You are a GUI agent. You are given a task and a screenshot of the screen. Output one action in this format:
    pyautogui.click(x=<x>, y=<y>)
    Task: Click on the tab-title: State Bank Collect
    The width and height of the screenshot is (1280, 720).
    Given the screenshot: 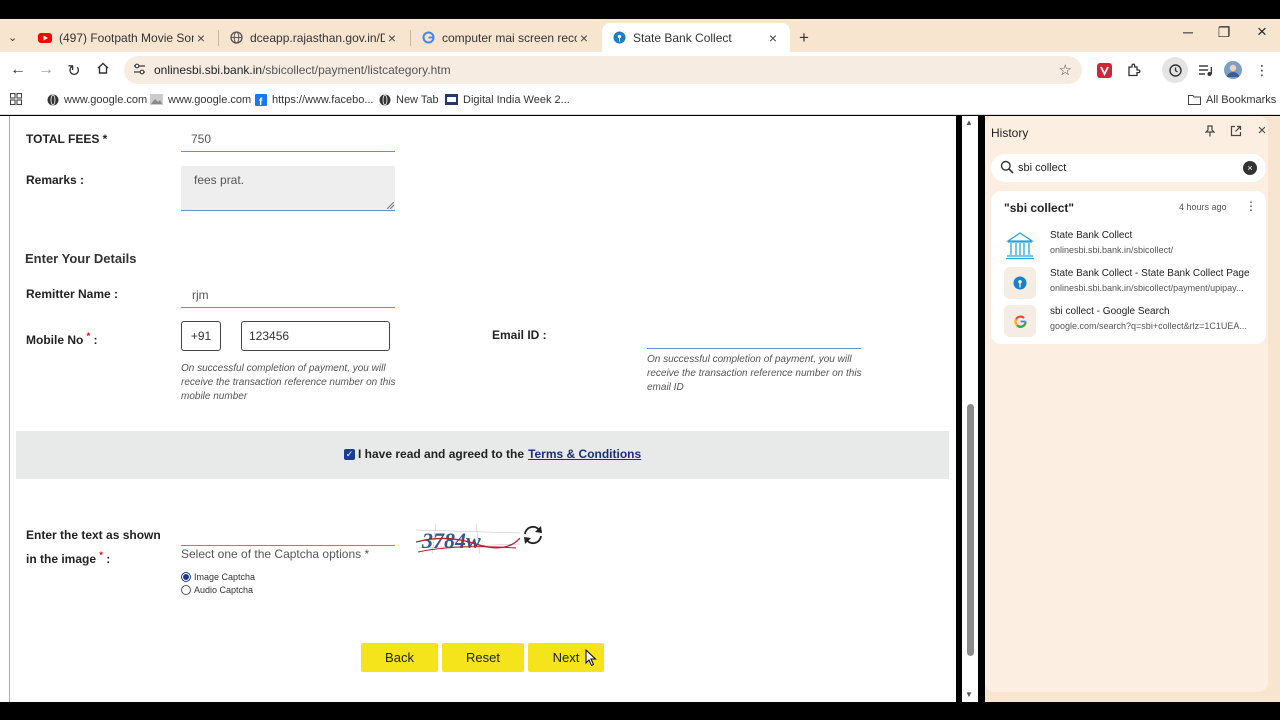 What is the action you would take?
    pyautogui.click(x=682, y=37)
    